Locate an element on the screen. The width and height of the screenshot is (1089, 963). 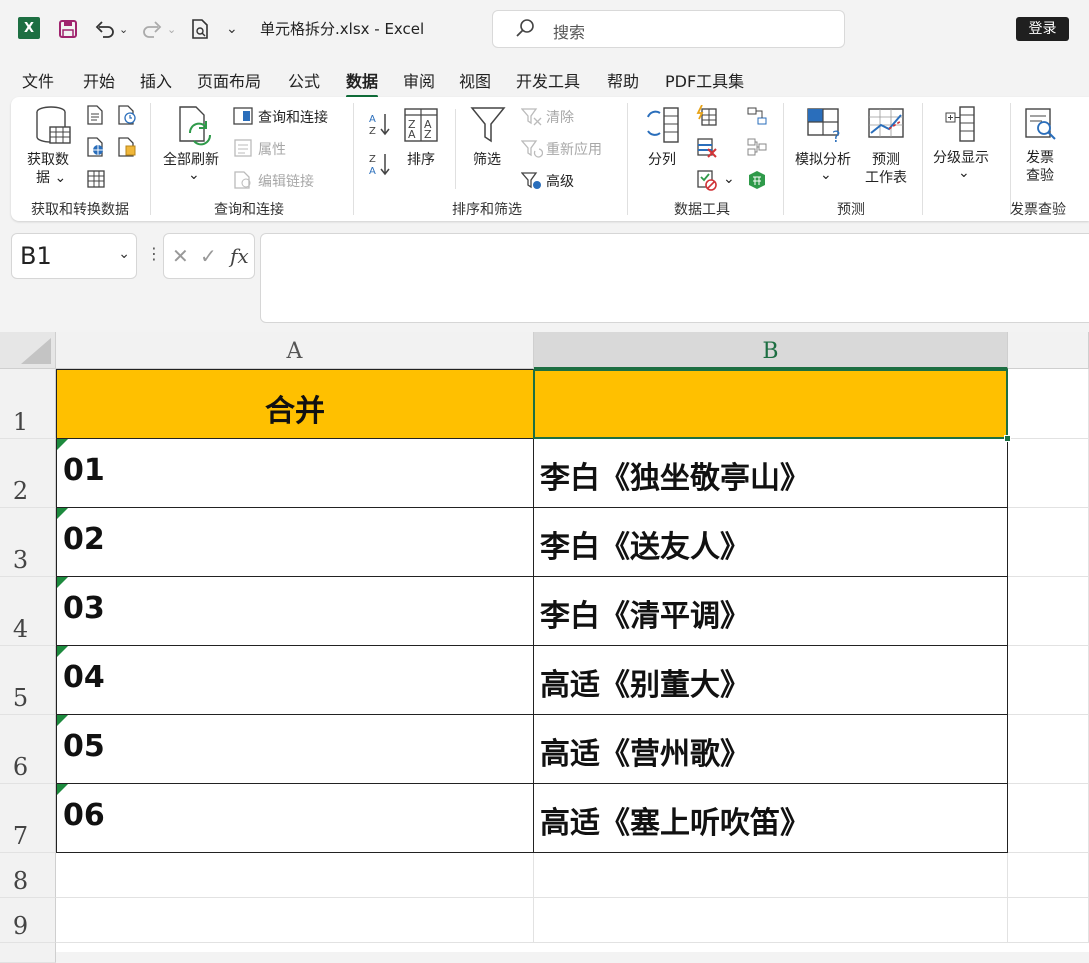
cell-b9 is located at coordinates (771, 920).